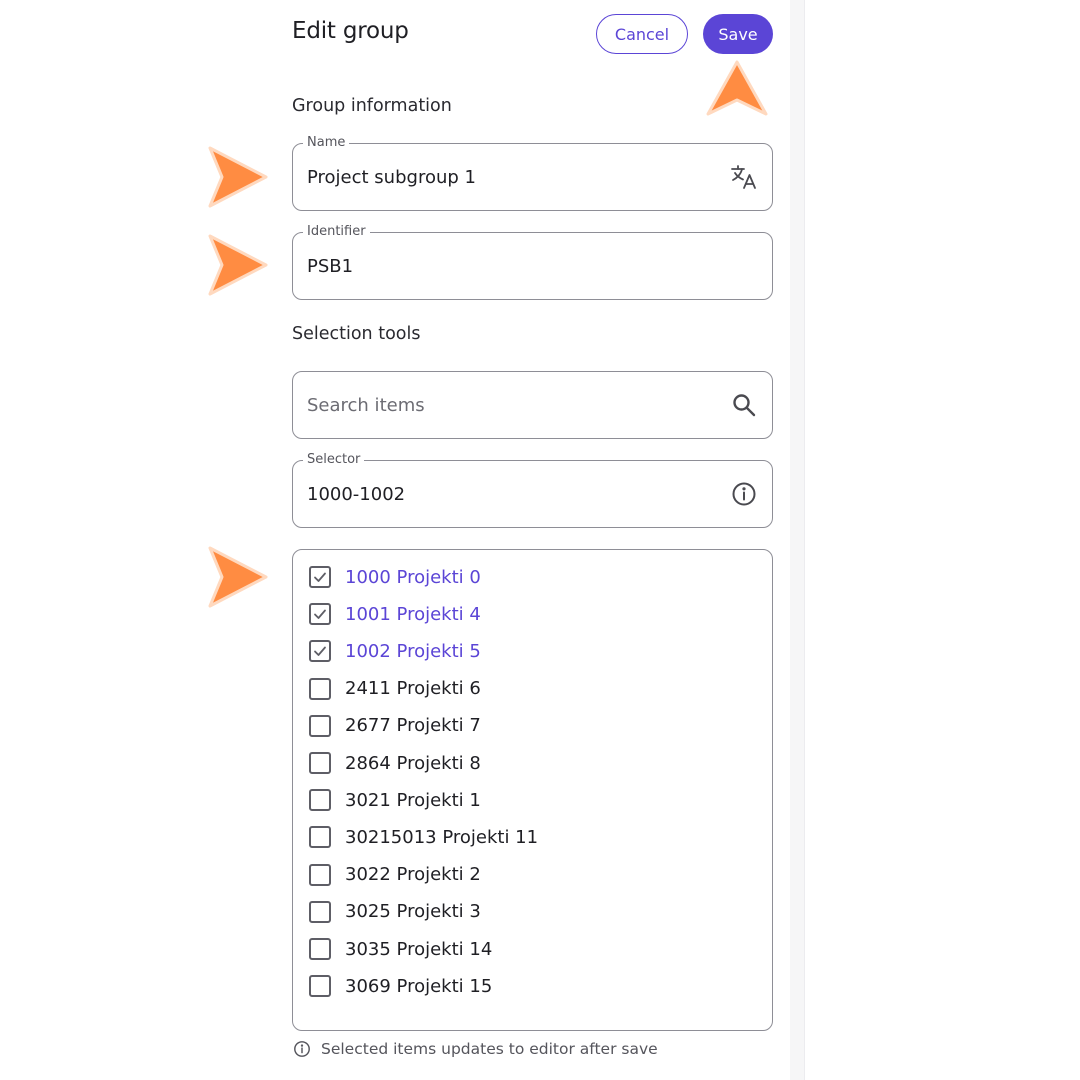  I want to click on identifier-field: Identifier PSB1, so click(532, 261).